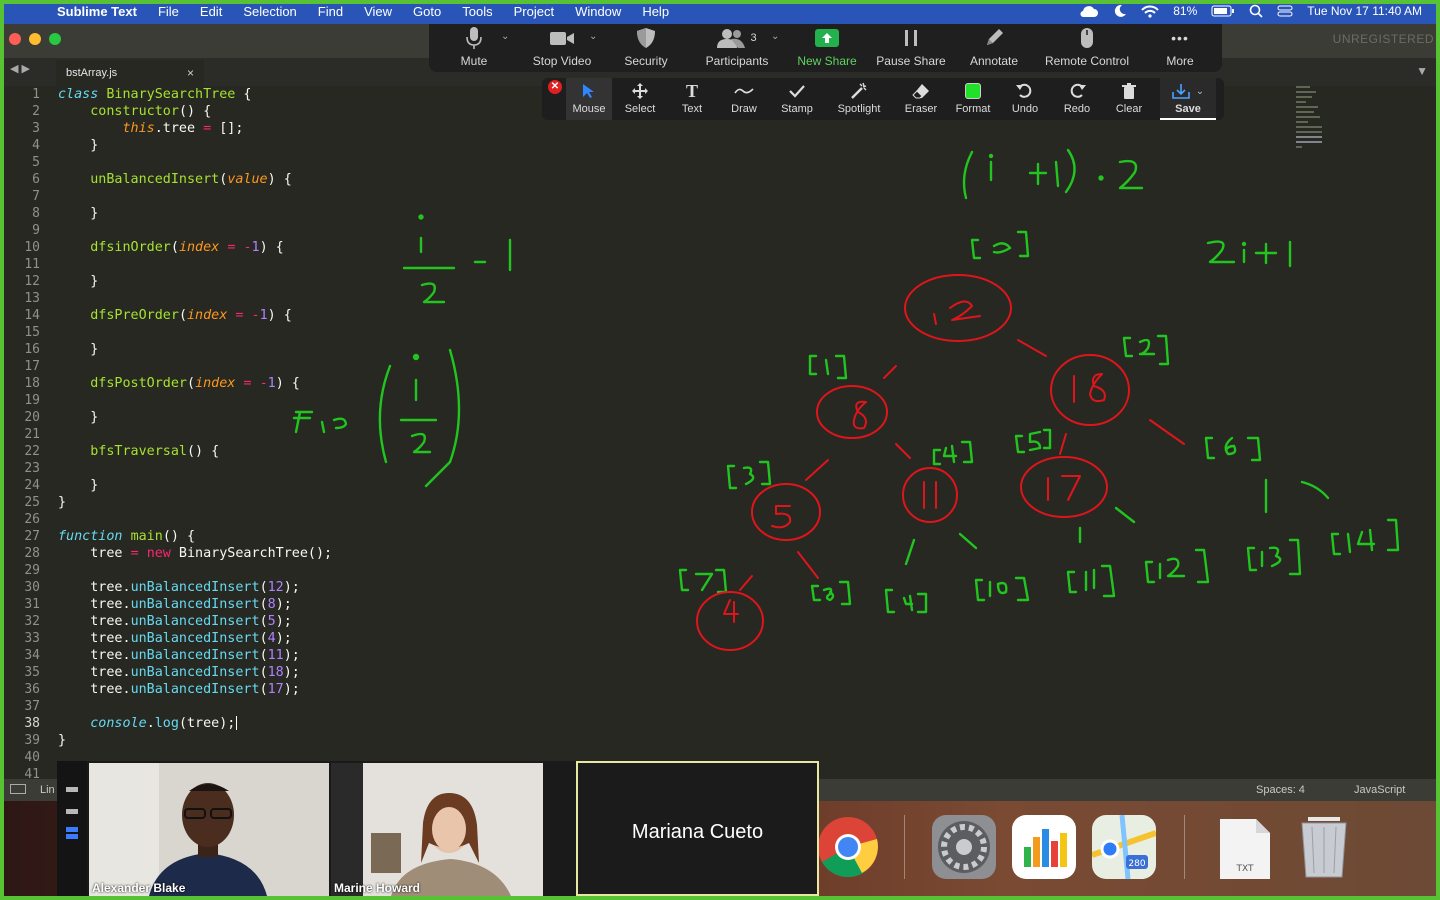 This screenshot has height=900, width=1440. Describe the element at coordinates (1024, 90) in the screenshot. I see `undo-icon` at that location.